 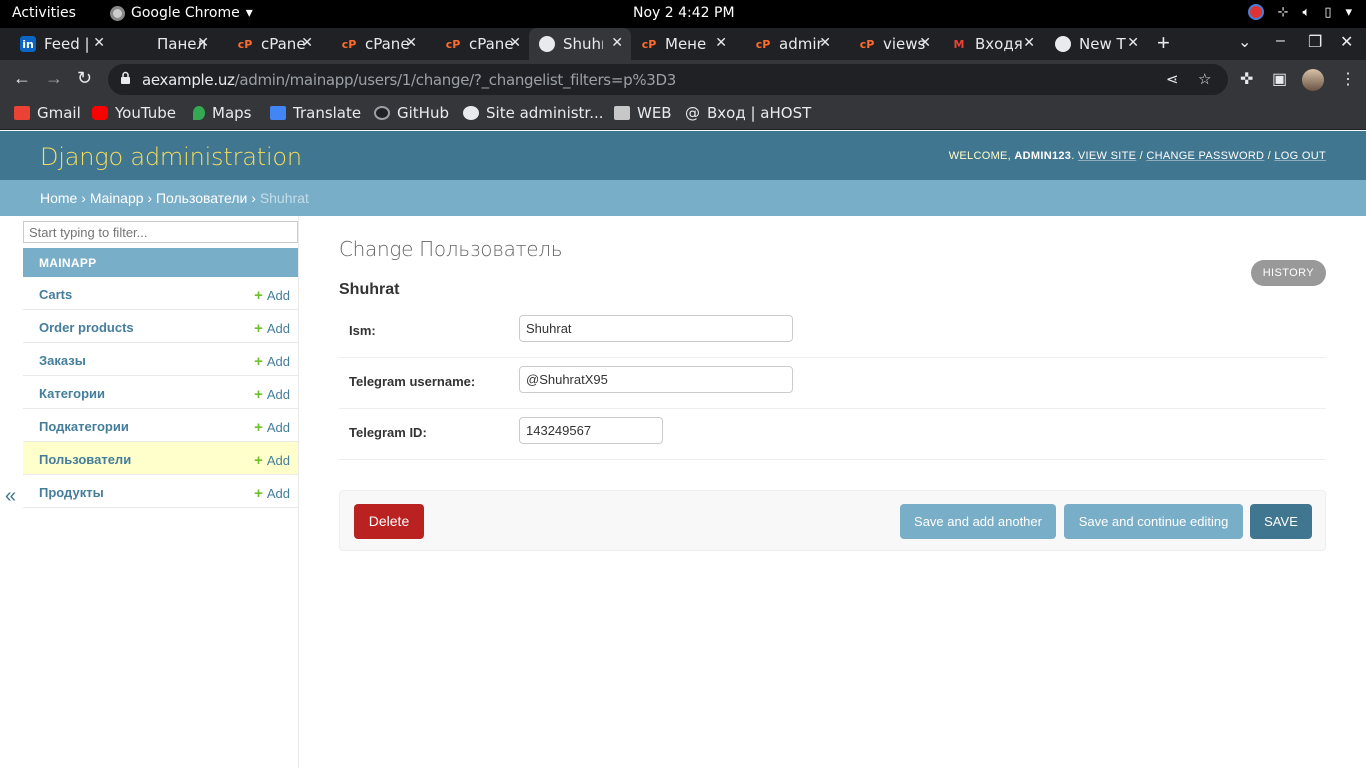 I want to click on ism-input, so click(x=656, y=328).